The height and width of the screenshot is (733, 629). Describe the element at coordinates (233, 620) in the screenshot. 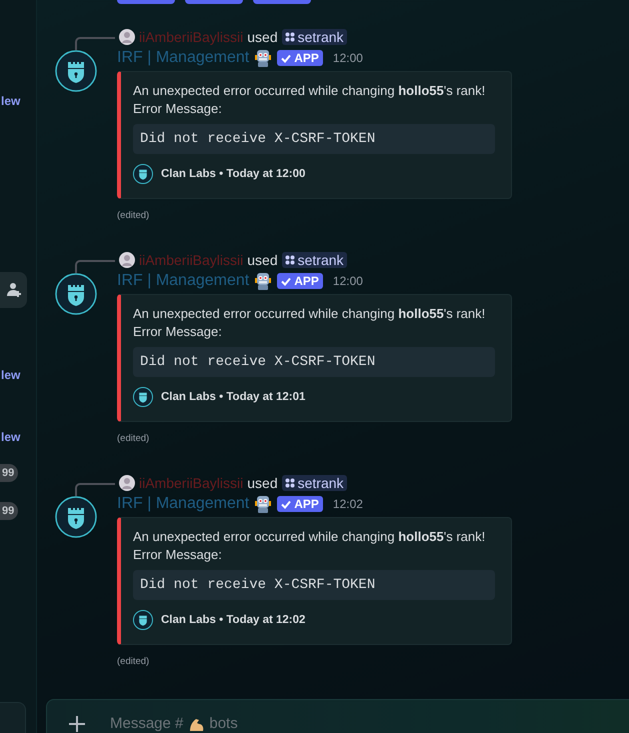

I see `embed-footer: Clan Labs • Today at 12:02` at that location.